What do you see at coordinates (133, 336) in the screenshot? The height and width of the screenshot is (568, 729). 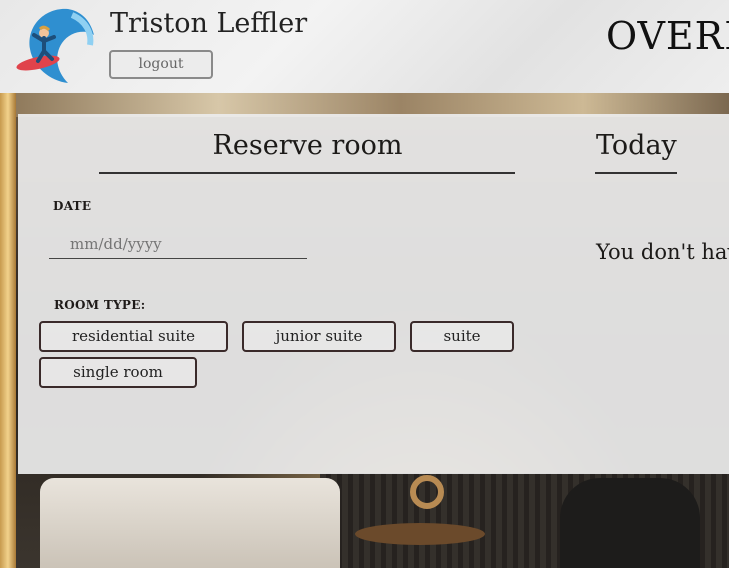 I see `room-type-residential-suite-button: residential suite` at bounding box center [133, 336].